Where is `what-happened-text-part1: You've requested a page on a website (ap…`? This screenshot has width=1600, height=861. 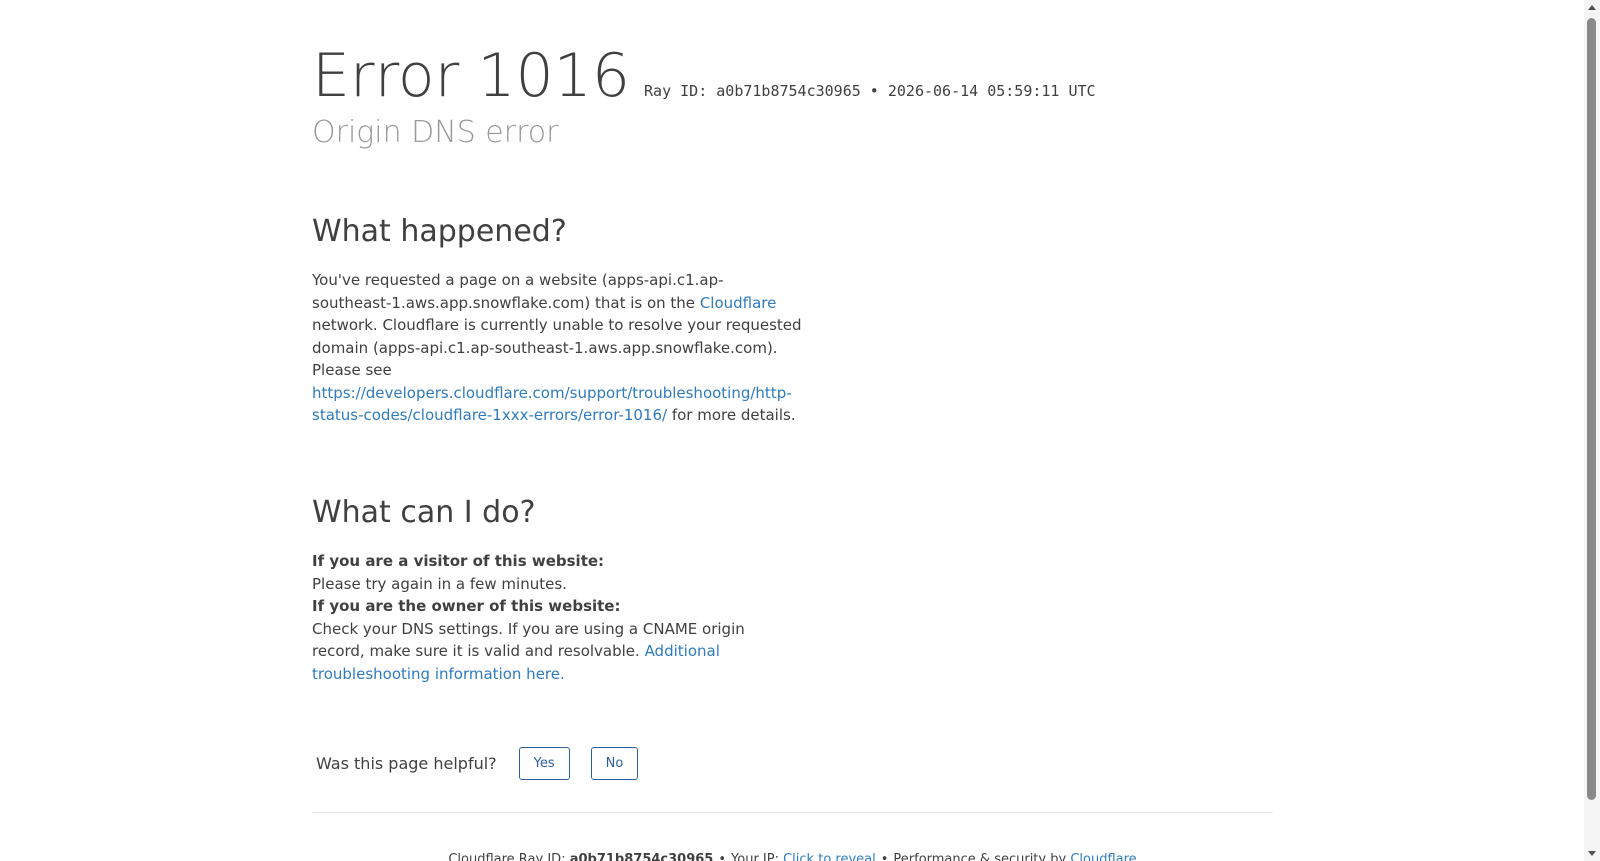
what-happened-text-part1: You've requested a page on a website (ap… is located at coordinates (518, 291).